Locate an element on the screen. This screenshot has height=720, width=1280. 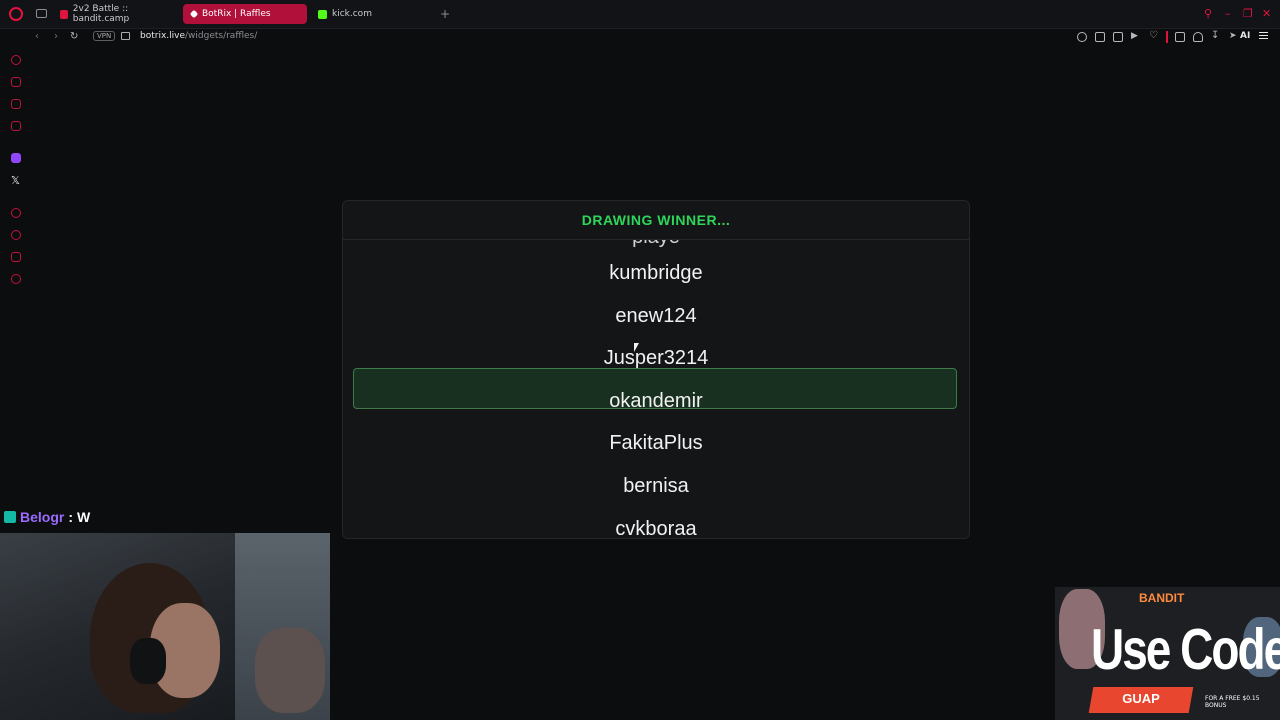
tab-label: BotRix | Raffles is located at coordinates (236, 14).